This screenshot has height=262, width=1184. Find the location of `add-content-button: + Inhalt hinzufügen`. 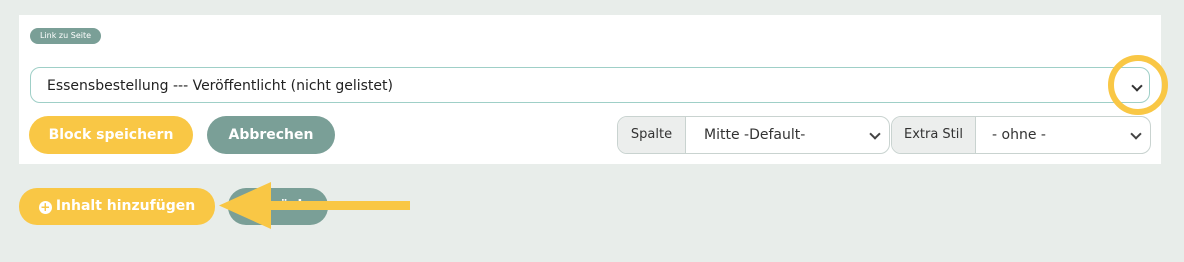

add-content-button: + Inhalt hinzufügen is located at coordinates (117, 206).